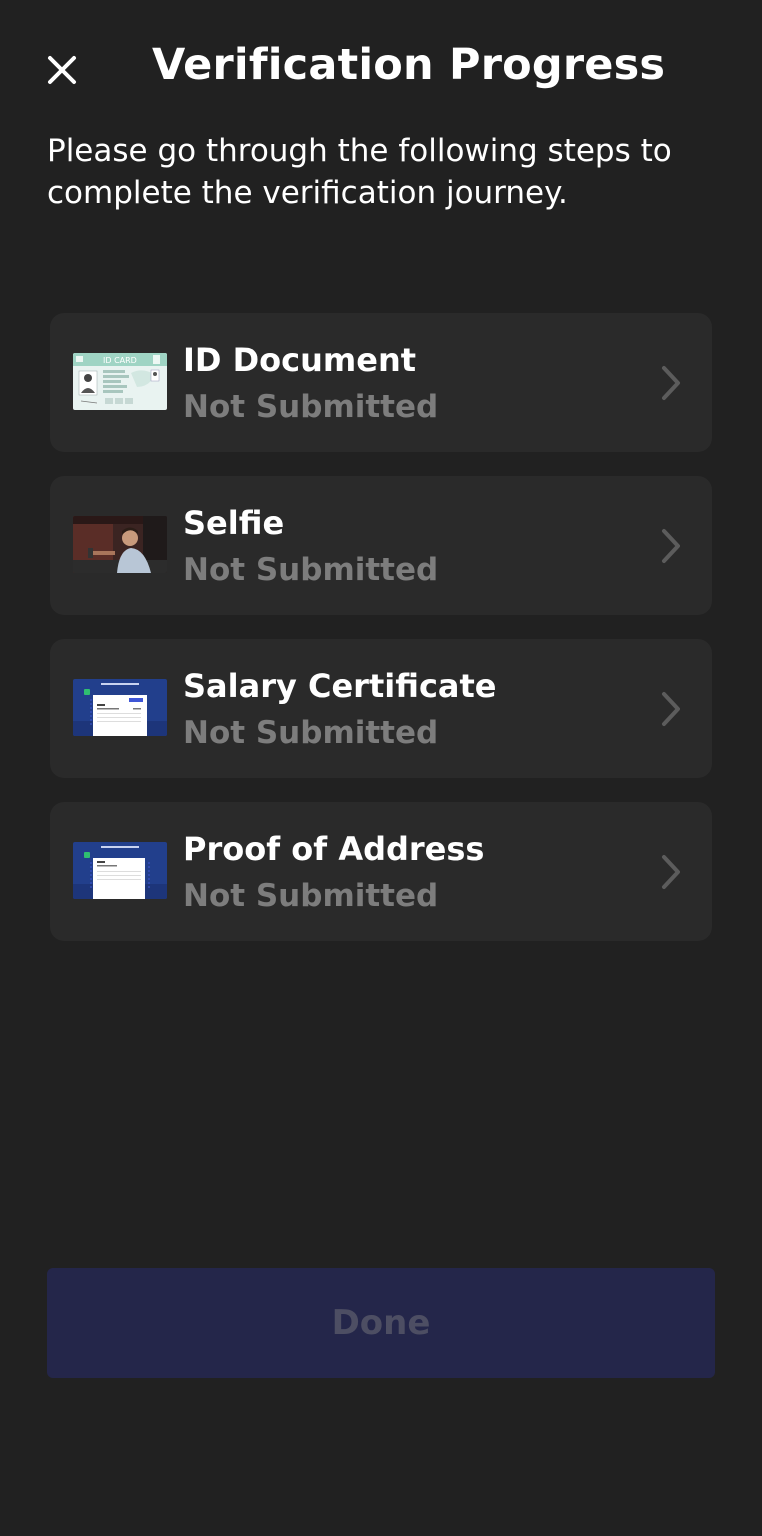  What do you see at coordinates (120, 544) in the screenshot?
I see `selfie-photo-thumbnail` at bounding box center [120, 544].